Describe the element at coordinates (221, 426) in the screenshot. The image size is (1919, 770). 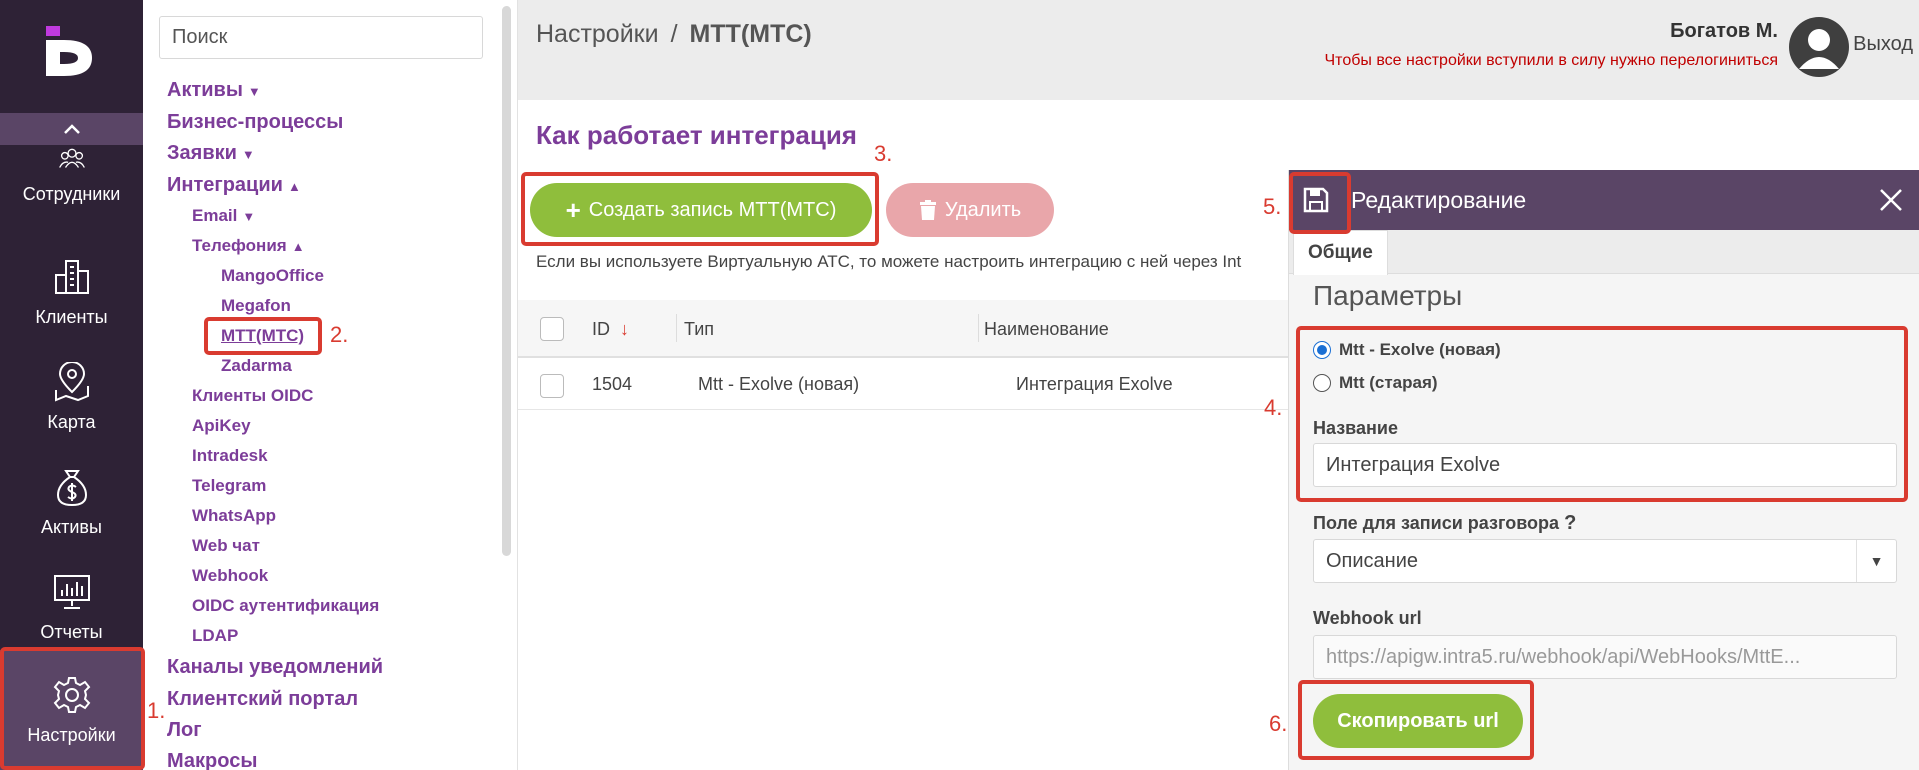
I see `tree-item-apikey: ApiKey` at that location.